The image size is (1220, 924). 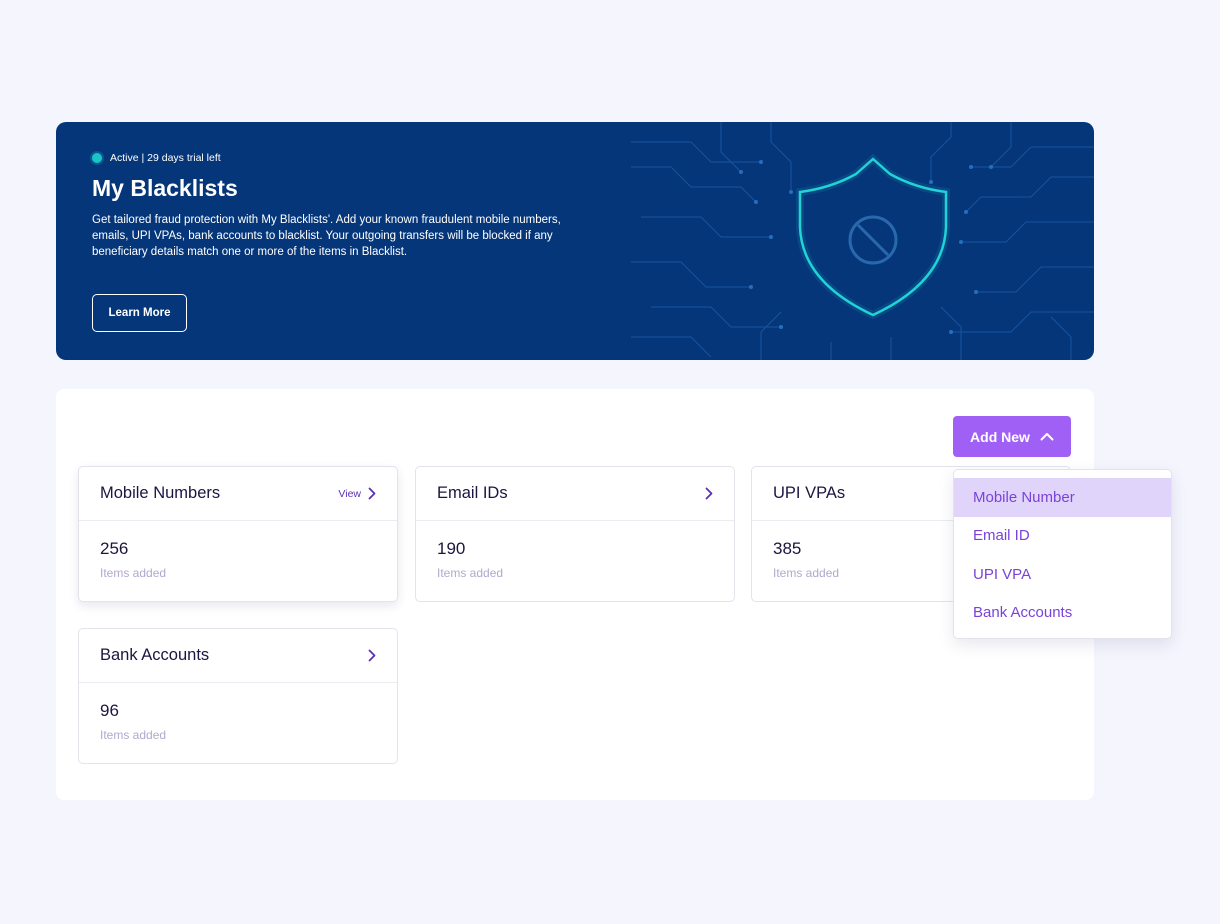 I want to click on dropdown-item-upi-vpa: UPI VPA, so click(x=1062, y=574).